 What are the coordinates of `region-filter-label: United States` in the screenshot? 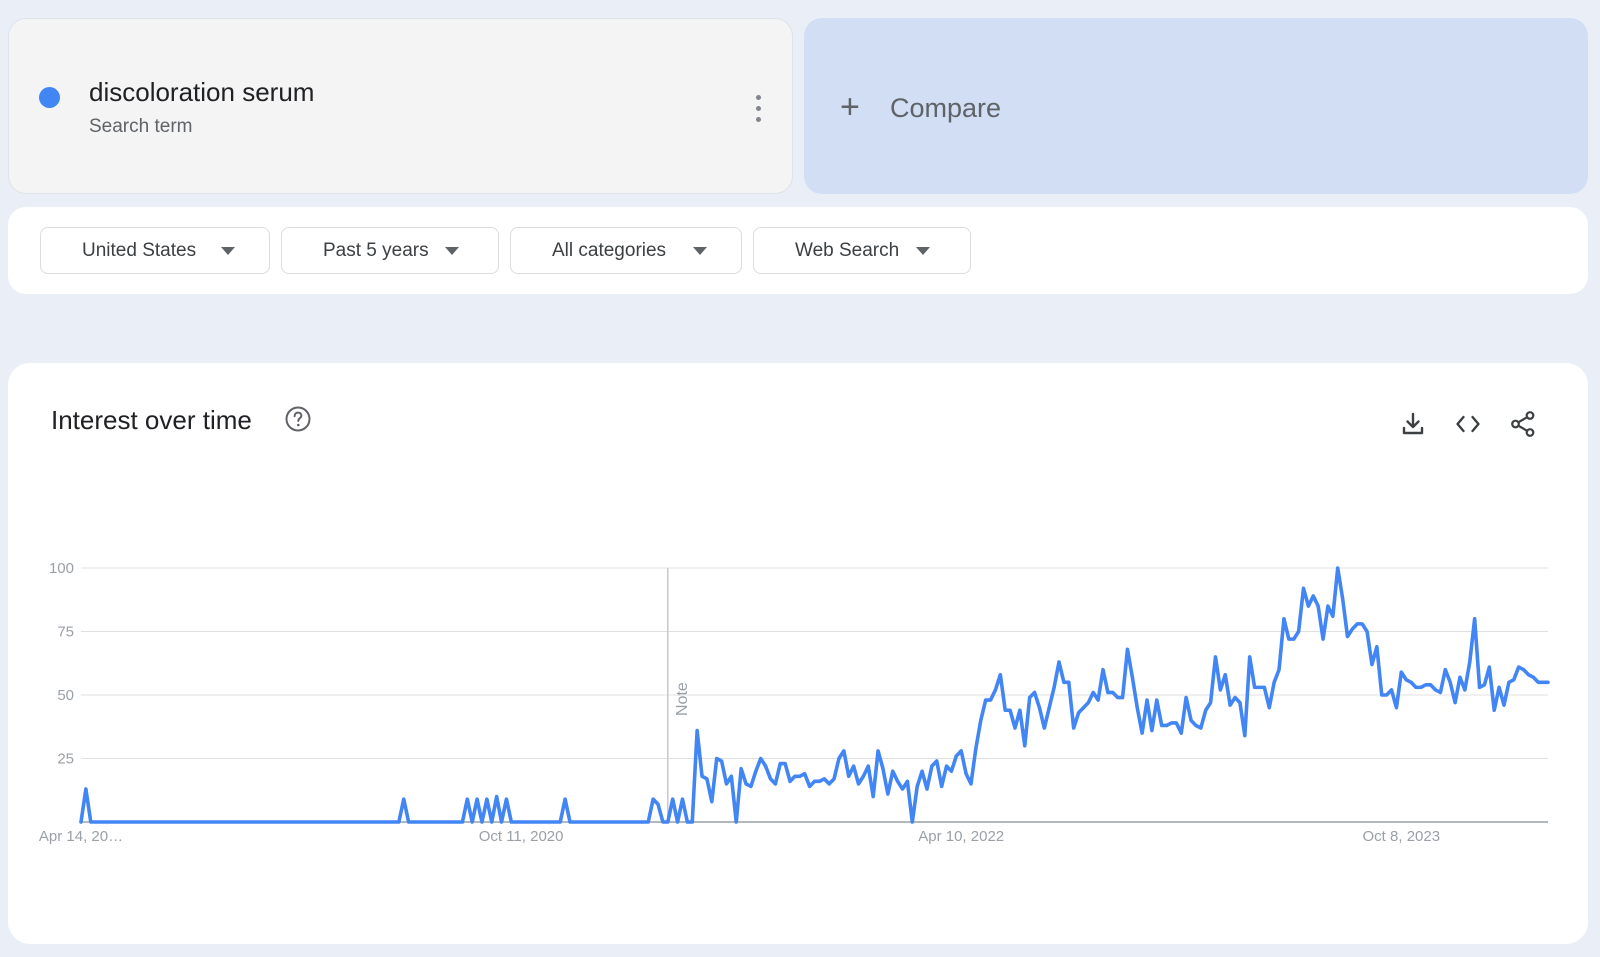 It's located at (139, 250).